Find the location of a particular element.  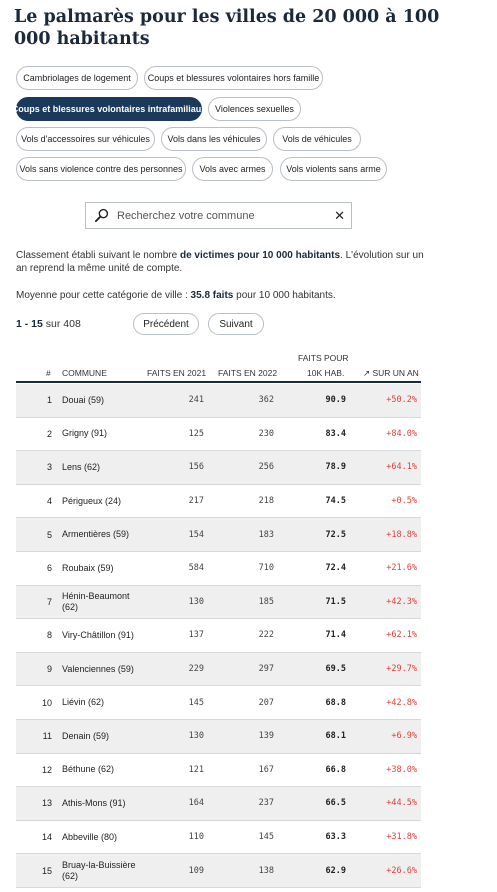

faits-2022-cell: 145 is located at coordinates (266, 837).